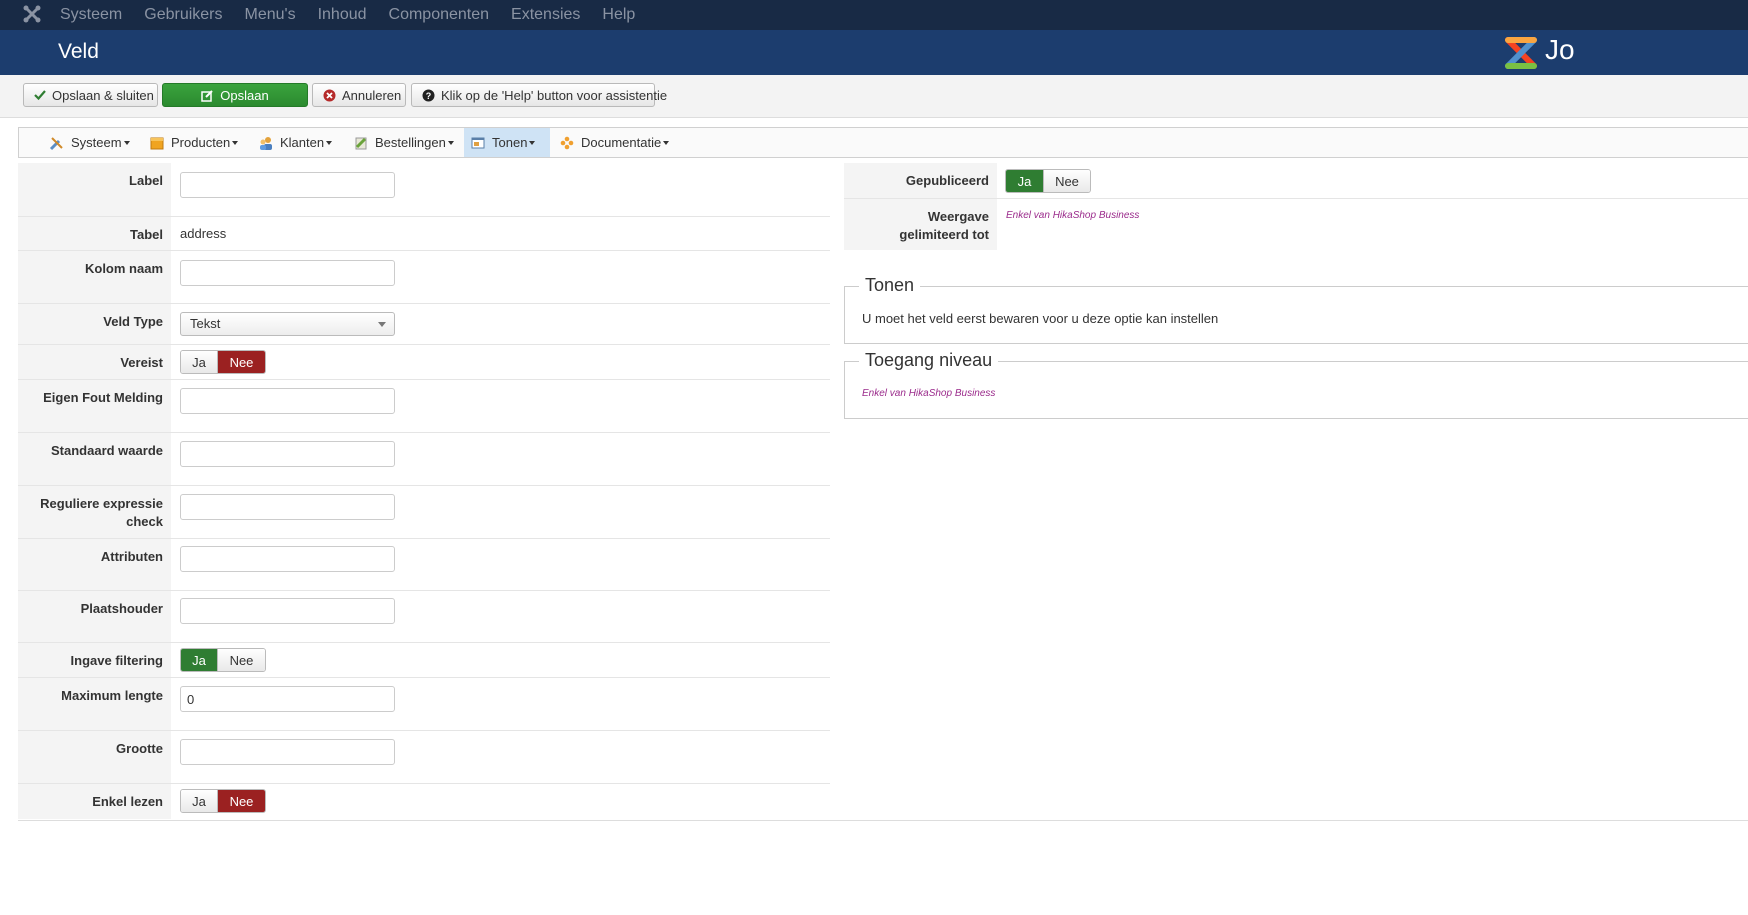 The image size is (1748, 915). I want to click on enkel-ja: Ja, so click(199, 801).